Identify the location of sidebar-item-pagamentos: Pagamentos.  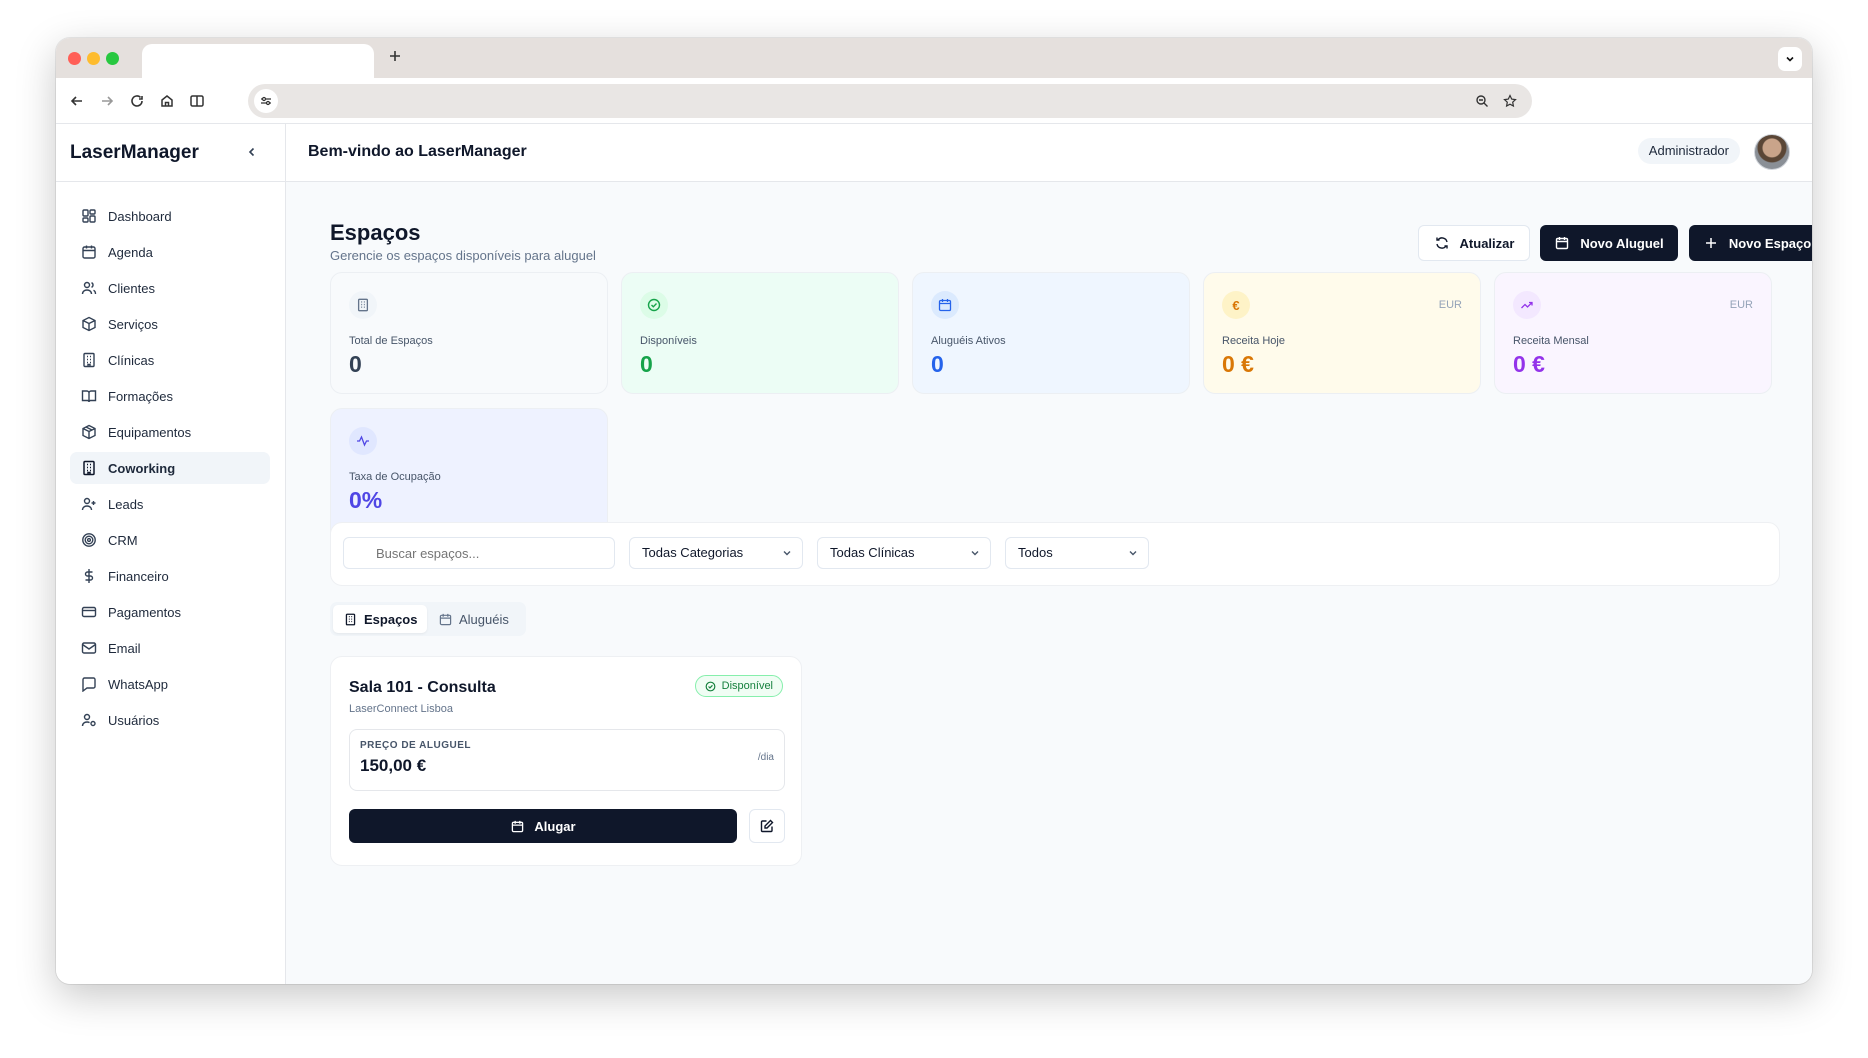
(170, 612).